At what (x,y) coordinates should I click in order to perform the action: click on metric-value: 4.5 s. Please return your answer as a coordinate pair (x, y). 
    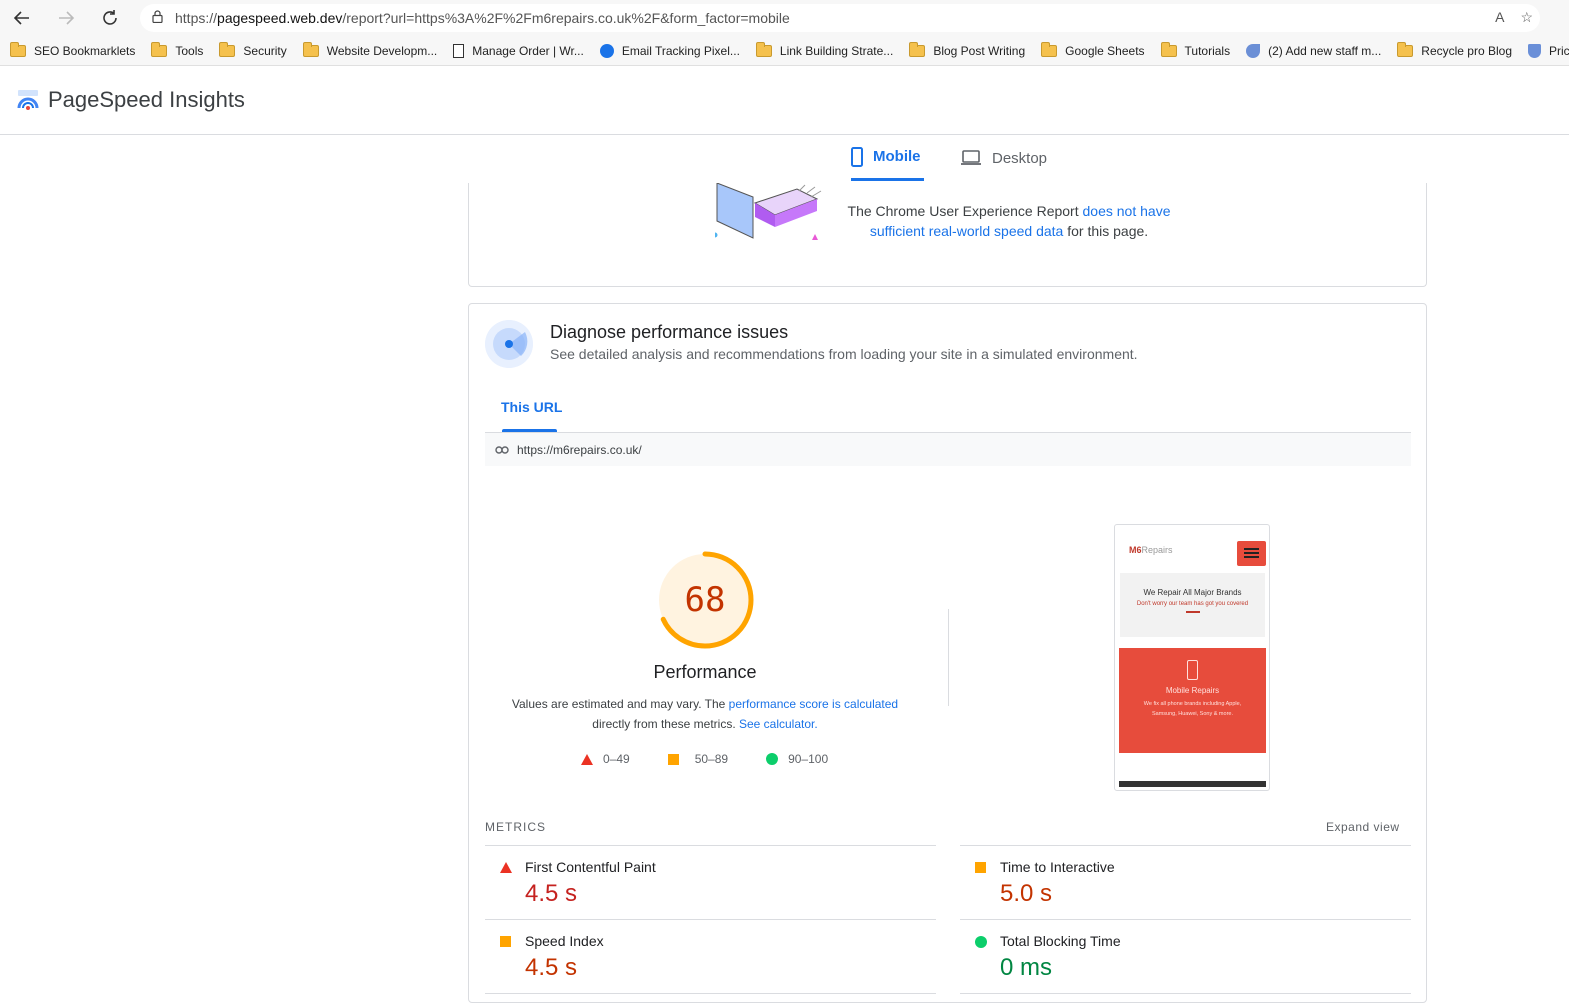
    Looking at the image, I should click on (551, 967).